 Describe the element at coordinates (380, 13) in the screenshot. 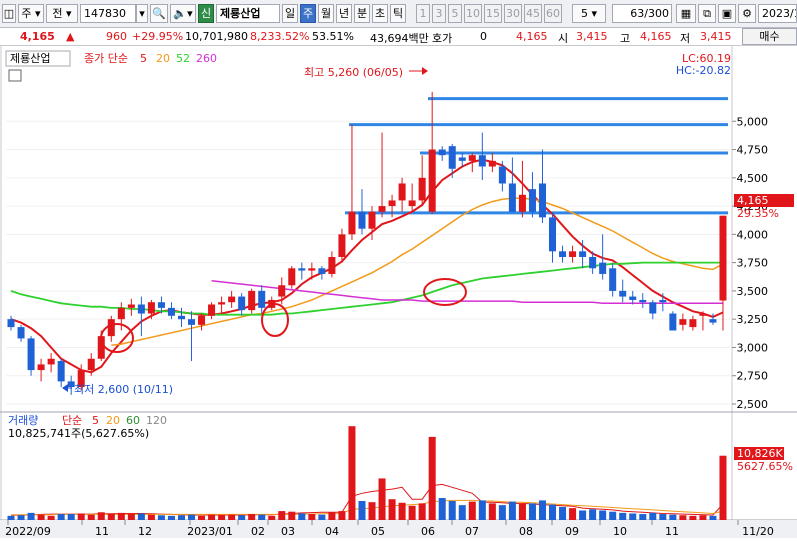

I see `period-tab-5: 초` at that location.